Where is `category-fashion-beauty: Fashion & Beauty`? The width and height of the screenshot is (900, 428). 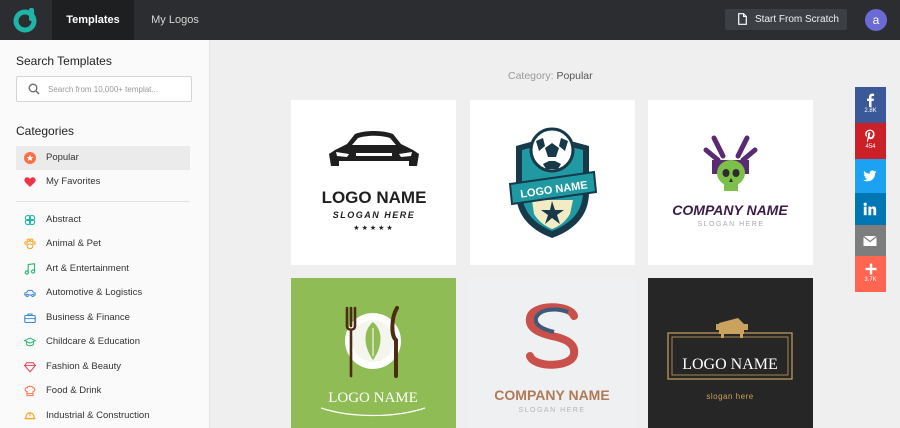
category-fashion-beauty: Fashion & Beauty is located at coordinates (103, 367).